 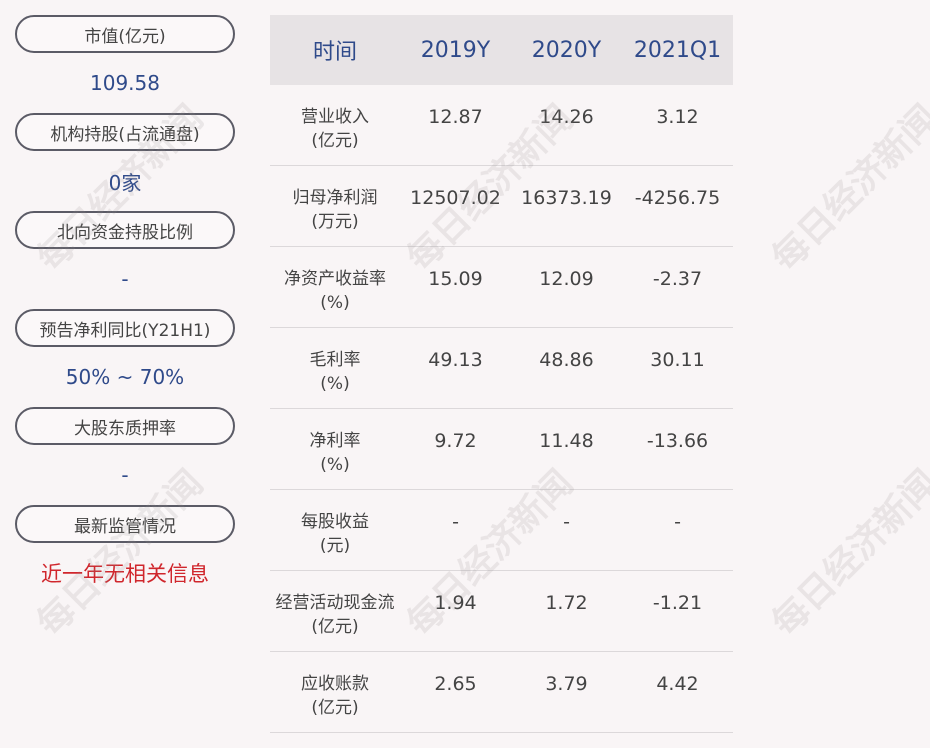 What do you see at coordinates (335, 546) in the screenshot?
I see `row-metric-unit: (元)` at bounding box center [335, 546].